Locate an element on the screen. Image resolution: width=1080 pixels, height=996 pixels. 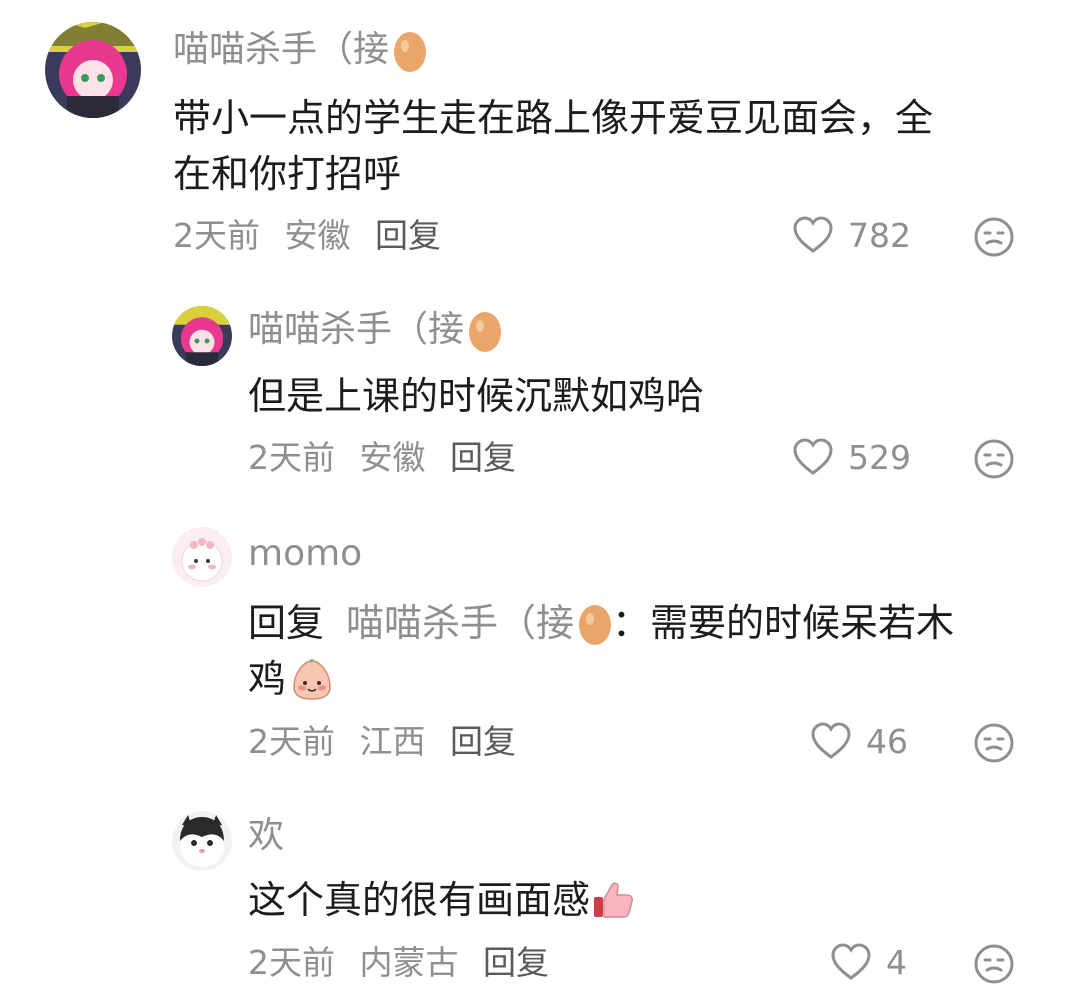
comment-text: 回复 喵喵杀手（接 ：需要的时候呆若木 鸡 is located at coordinates (601, 651).